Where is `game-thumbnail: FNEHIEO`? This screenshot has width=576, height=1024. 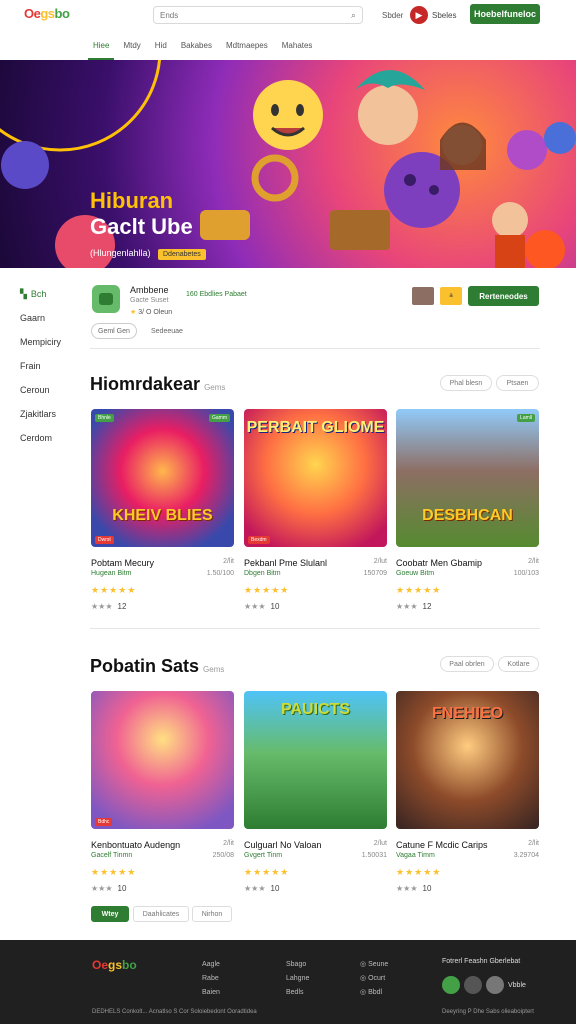
game-thumbnail: FNEHIEO is located at coordinates (467, 760).